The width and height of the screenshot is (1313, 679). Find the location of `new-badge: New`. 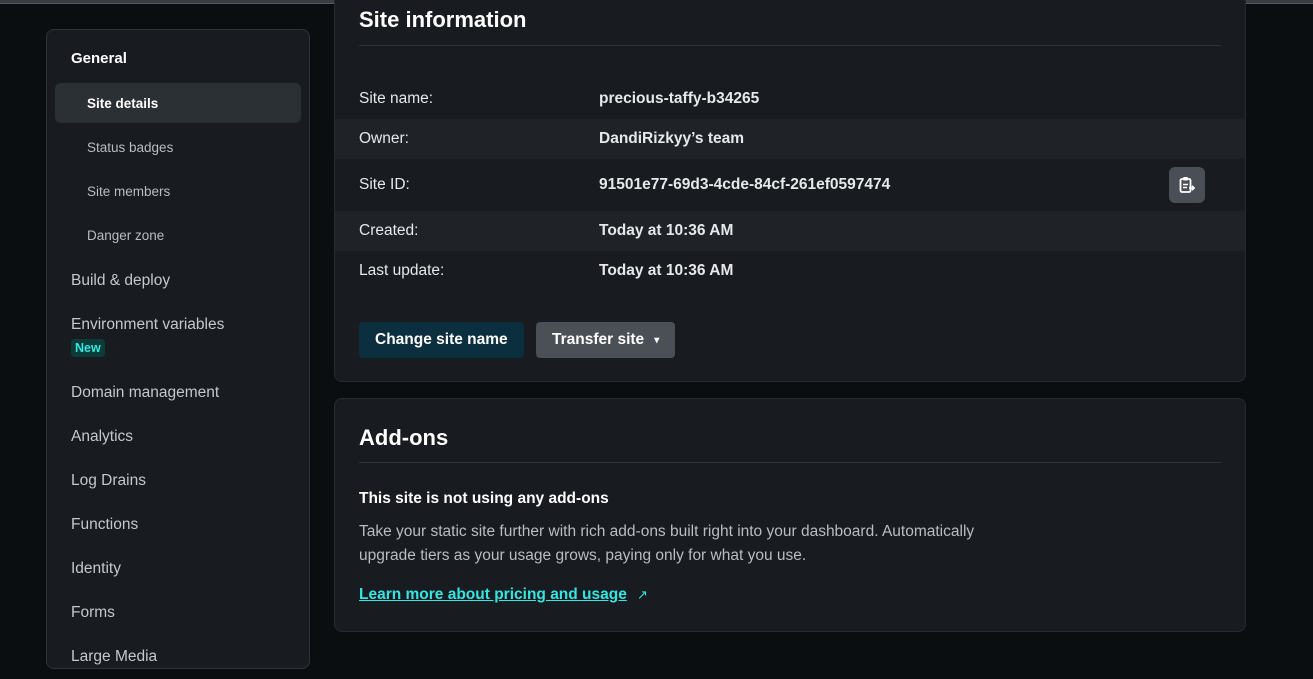

new-badge: New is located at coordinates (88, 348).